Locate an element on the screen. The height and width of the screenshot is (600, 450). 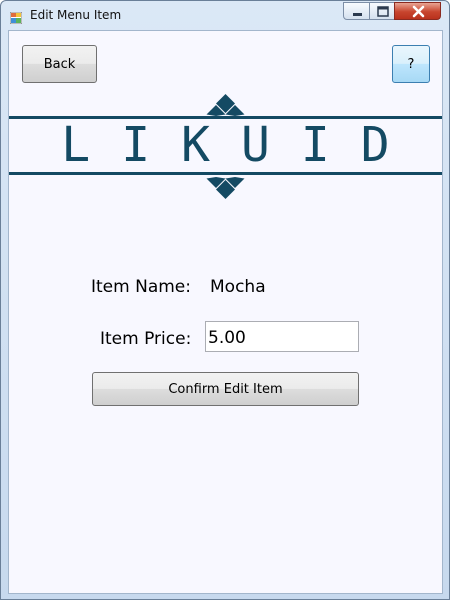
minimize-button is located at coordinates (356, 11).